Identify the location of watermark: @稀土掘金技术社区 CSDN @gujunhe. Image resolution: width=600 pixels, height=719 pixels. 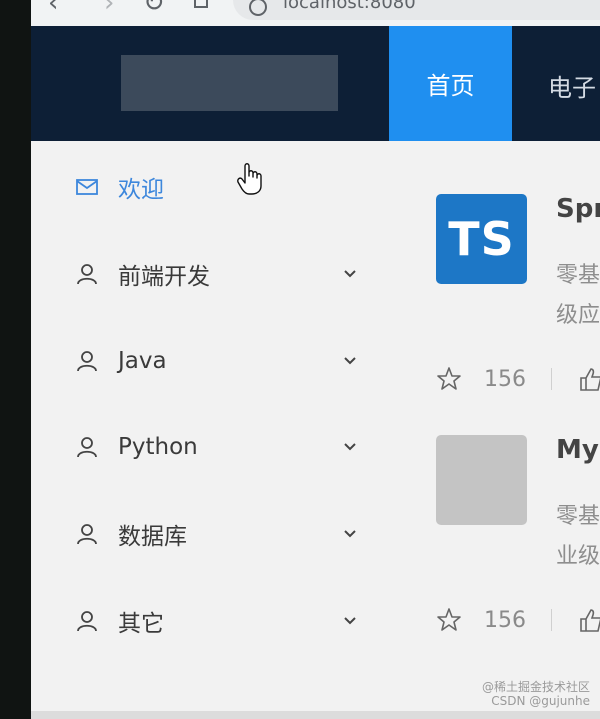
(536, 694).